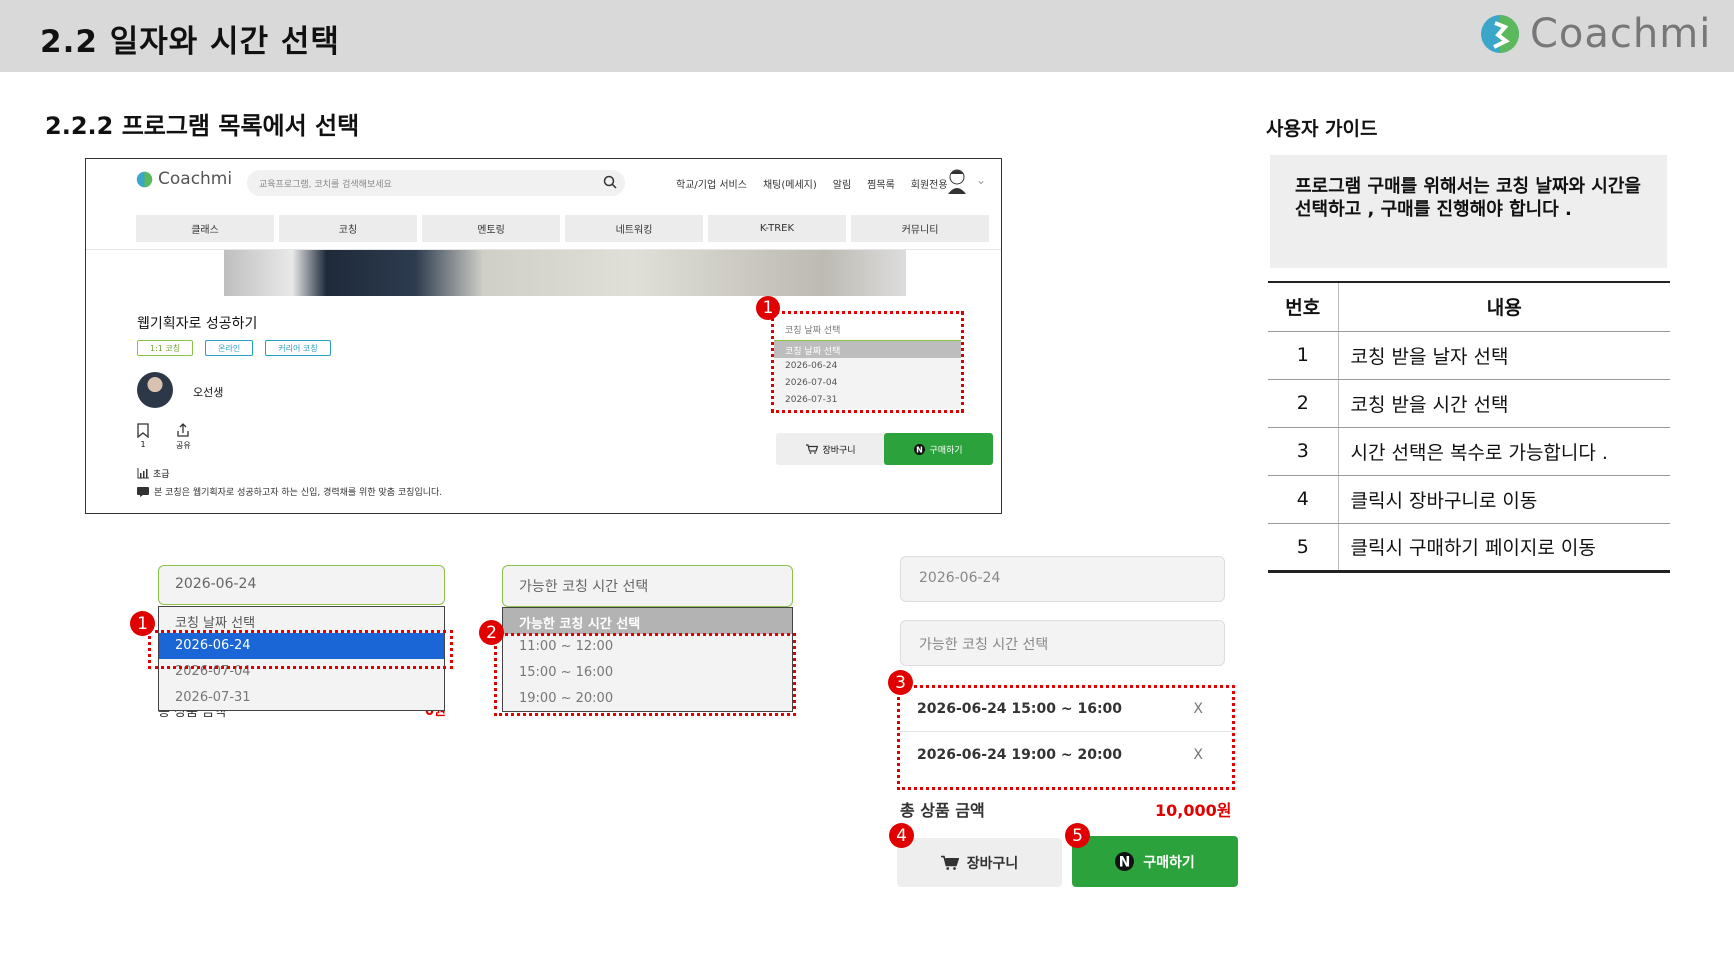 The width and height of the screenshot is (1734, 975). What do you see at coordinates (790, 183) in the screenshot?
I see `nav-chat: 채팅(메세지)` at bounding box center [790, 183].